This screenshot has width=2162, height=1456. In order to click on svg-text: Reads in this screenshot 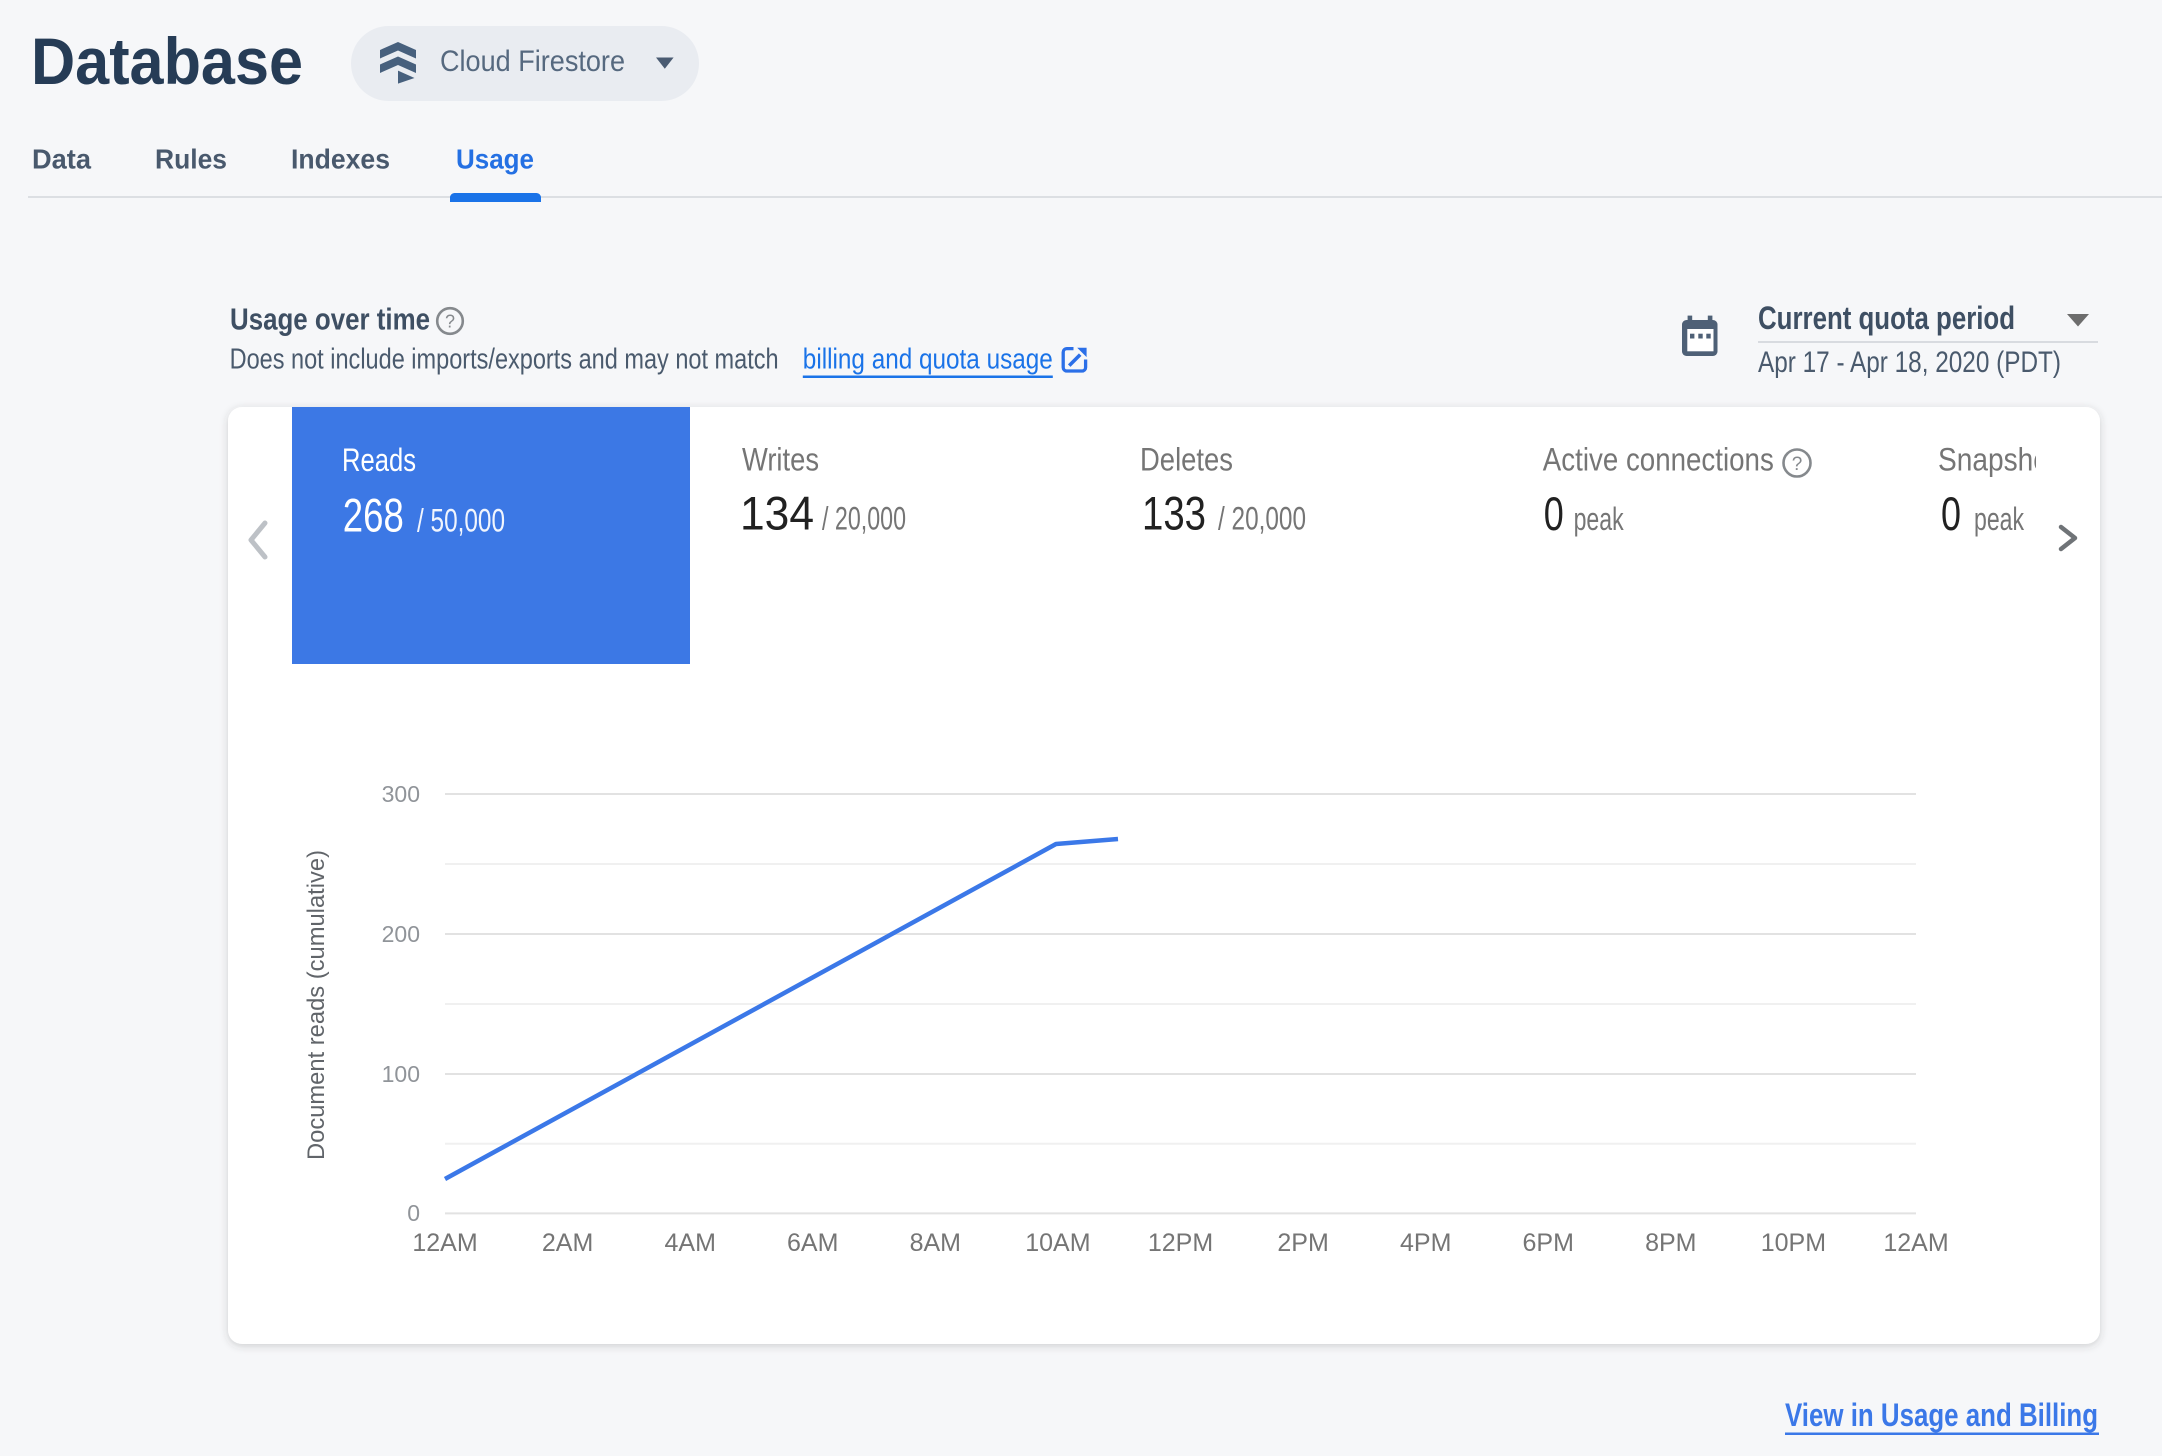, I will do `click(379, 460)`.